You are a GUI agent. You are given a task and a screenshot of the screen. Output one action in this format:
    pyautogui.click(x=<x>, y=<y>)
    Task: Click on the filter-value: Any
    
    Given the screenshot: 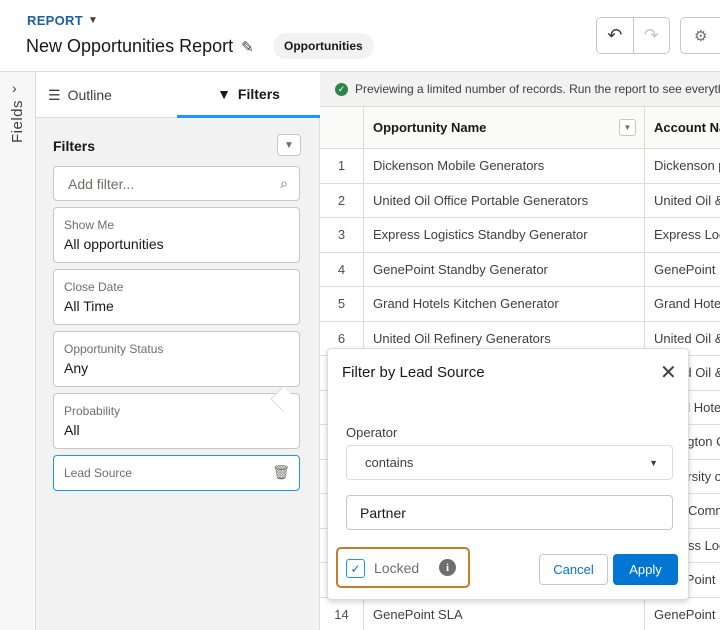 What is the action you would take?
    pyautogui.click(x=76, y=368)
    